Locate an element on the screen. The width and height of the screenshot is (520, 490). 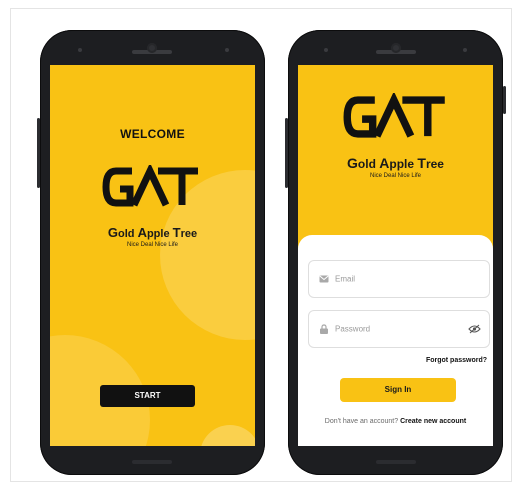
sign-in-button: Sign In is located at coordinates (398, 390).